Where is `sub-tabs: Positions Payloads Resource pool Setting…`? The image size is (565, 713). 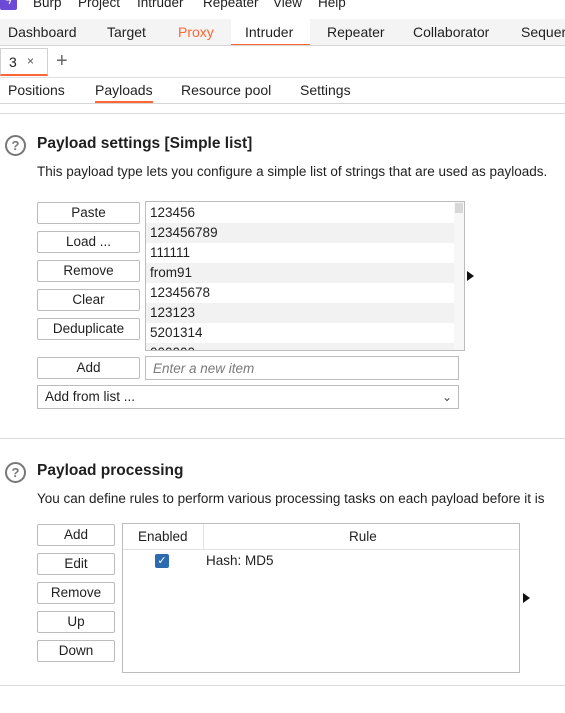 sub-tabs: Positions Payloads Resource pool Setting… is located at coordinates (282, 91).